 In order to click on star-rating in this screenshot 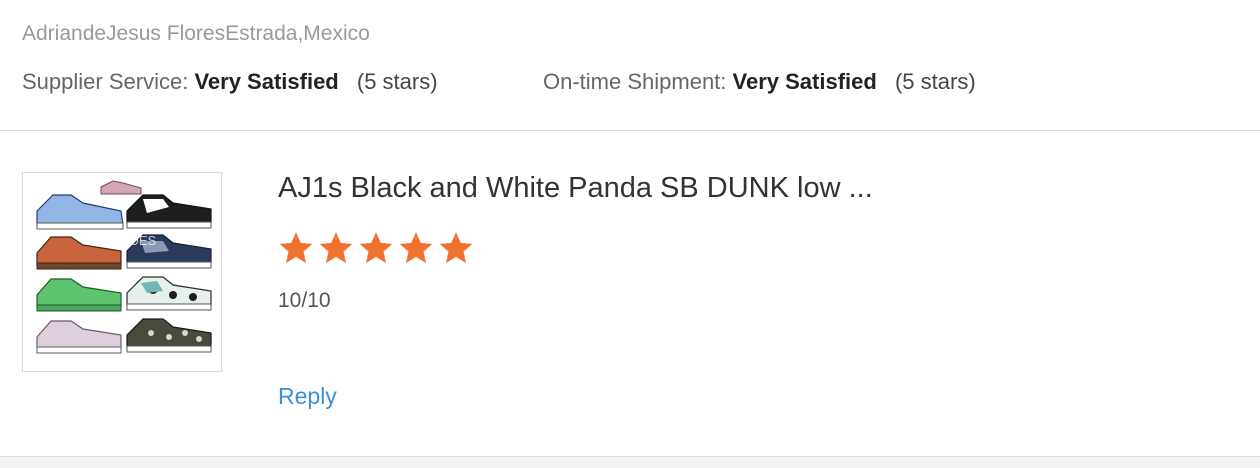, I will do `click(376, 249)`.